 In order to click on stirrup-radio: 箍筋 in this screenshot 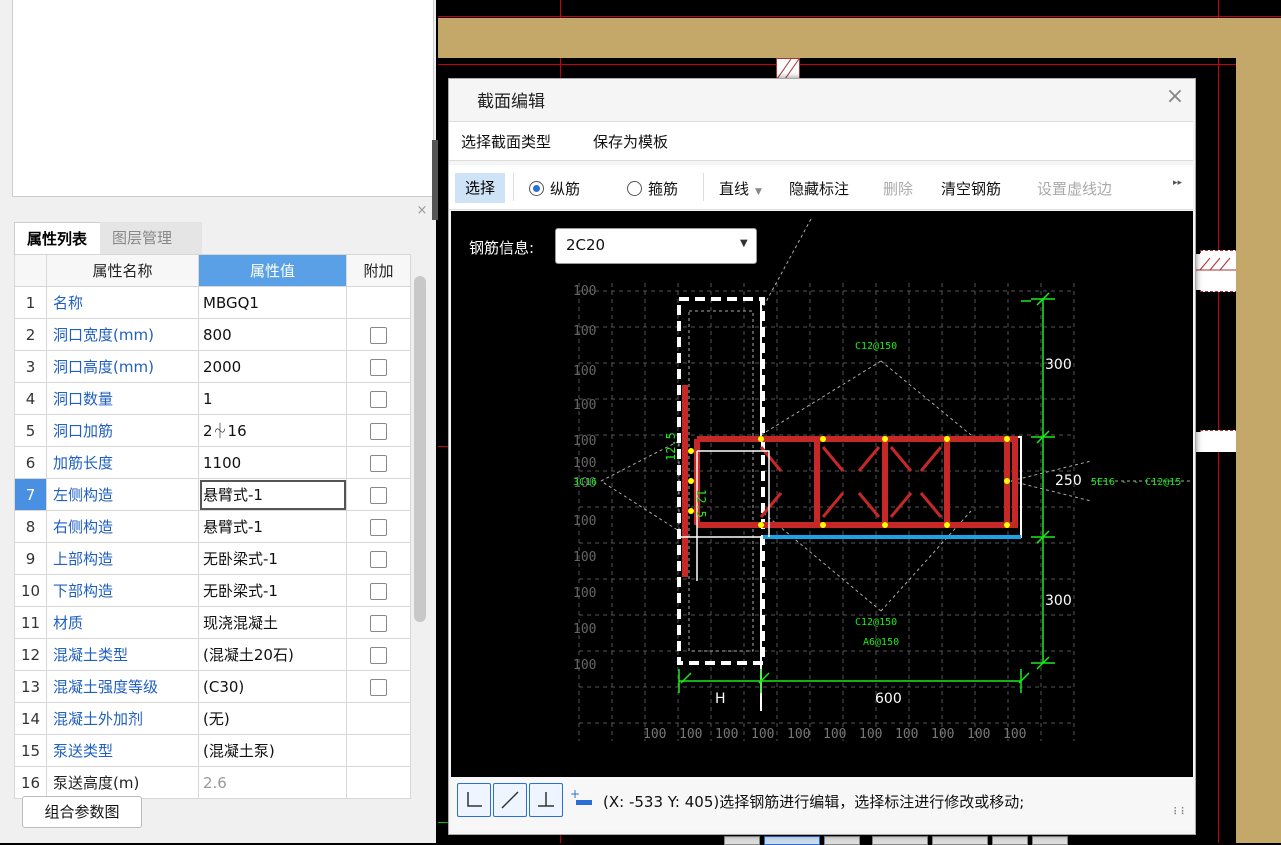, I will do `click(652, 188)`.